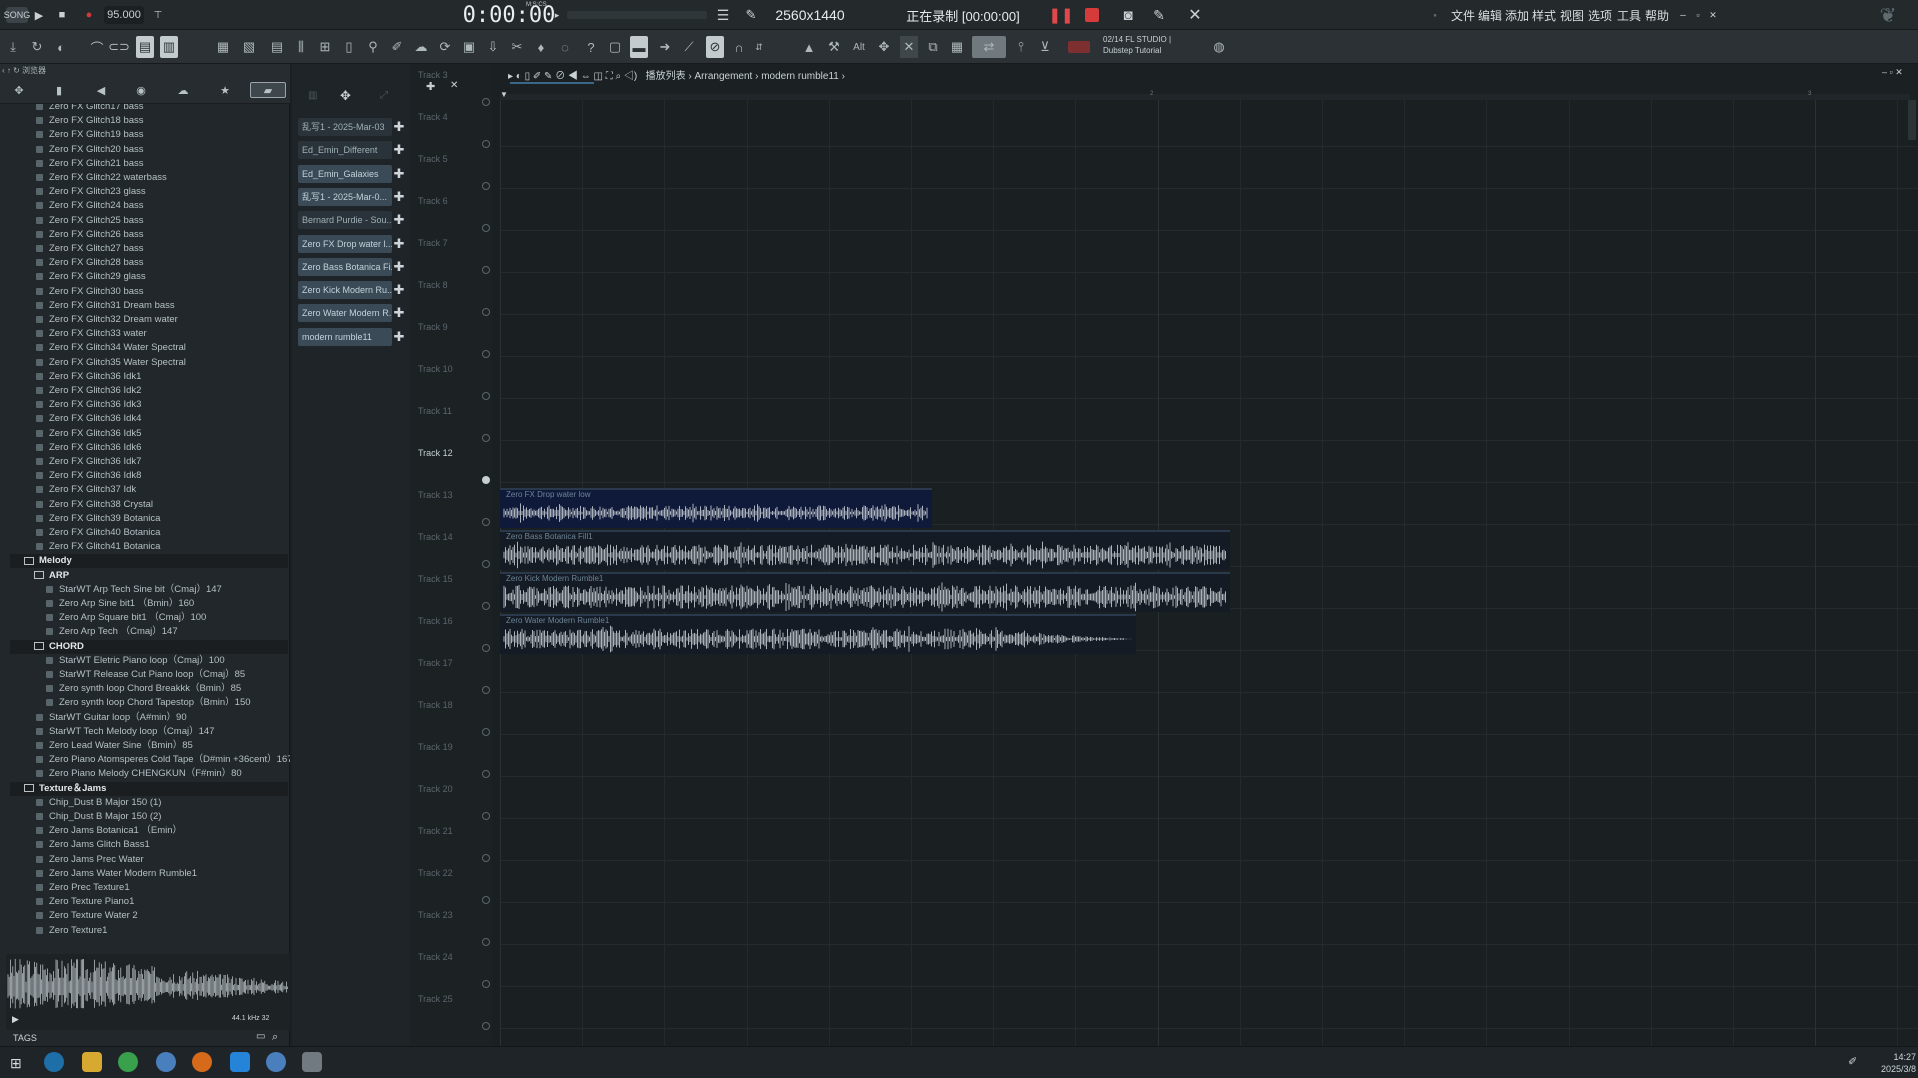 Image resolution: width=1918 pixels, height=1078 pixels. What do you see at coordinates (148, 703) in the screenshot?
I see `browser-item: Zero synth loop Chord Tapestop（Bmin）150` at bounding box center [148, 703].